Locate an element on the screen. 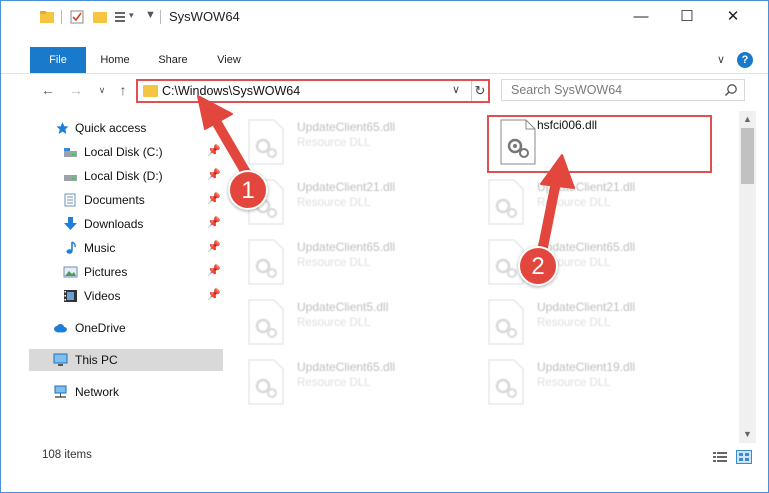 The height and width of the screenshot is (493, 769). scroll-up-icon: ▲ is located at coordinates (747, 119).